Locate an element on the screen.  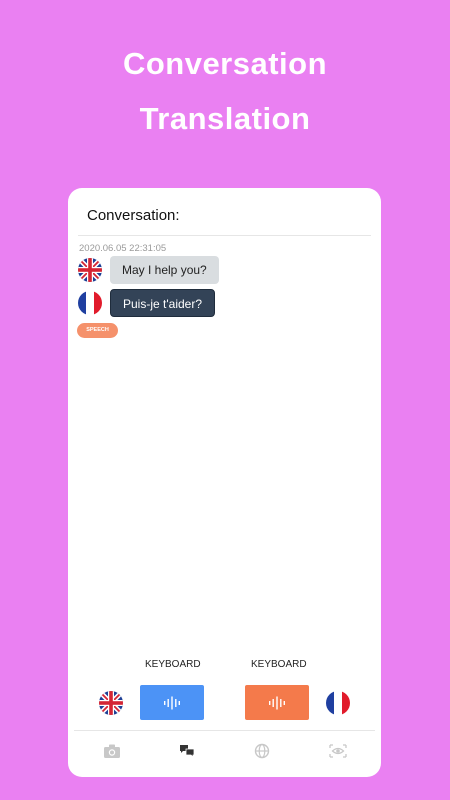
hero-title-line1: Conversation is located at coordinates (225, 63).